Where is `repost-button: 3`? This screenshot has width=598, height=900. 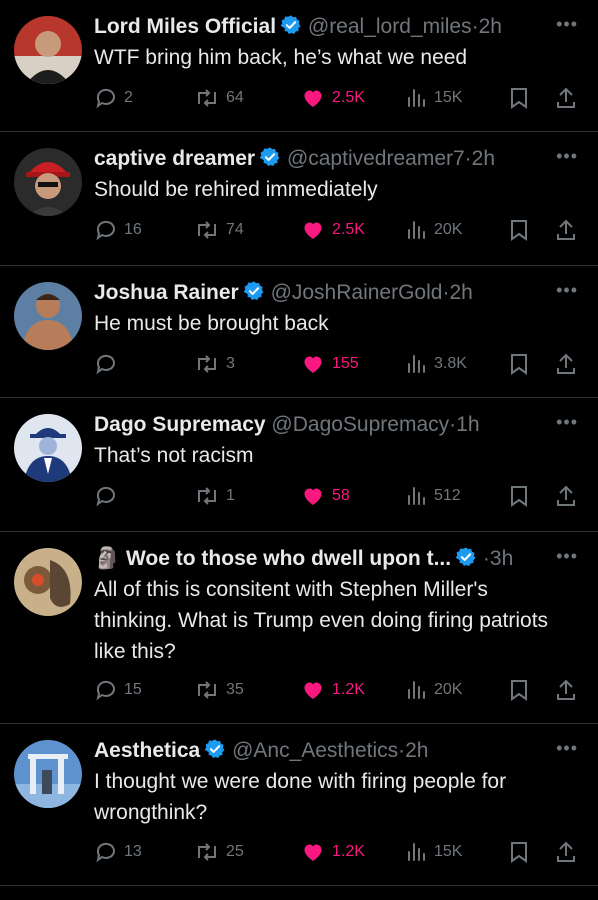
repost-button: 3 is located at coordinates (214, 364).